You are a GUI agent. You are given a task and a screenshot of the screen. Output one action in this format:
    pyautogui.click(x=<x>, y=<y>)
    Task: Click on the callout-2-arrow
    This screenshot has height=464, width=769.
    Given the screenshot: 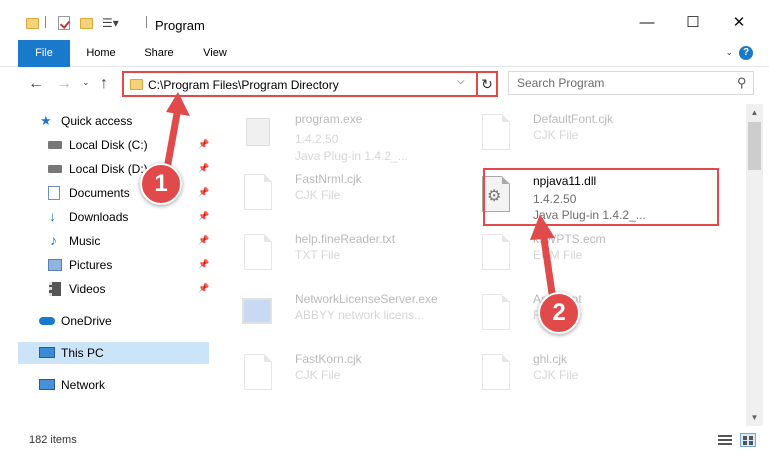 What is the action you would take?
    pyautogui.click(x=548, y=266)
    